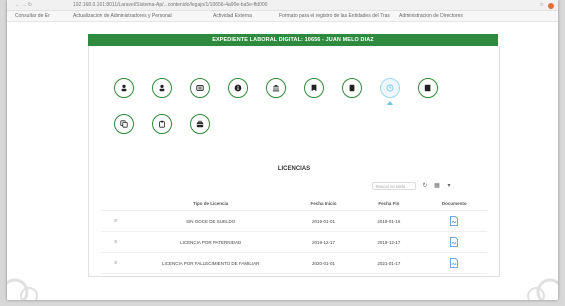 This screenshot has height=306, width=565. What do you see at coordinates (389, 203) in the screenshot?
I see `column-header: Fecha Fin` at bounding box center [389, 203].